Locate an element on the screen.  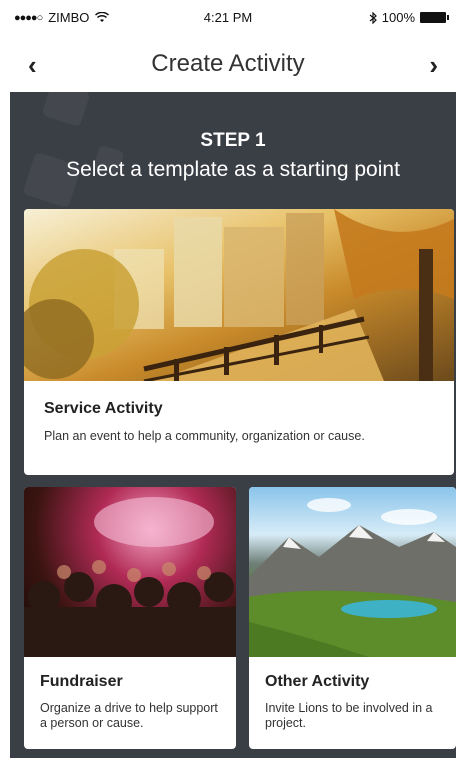
nav-bar: ‹ Create Activity › is located at coordinates (228, 64).